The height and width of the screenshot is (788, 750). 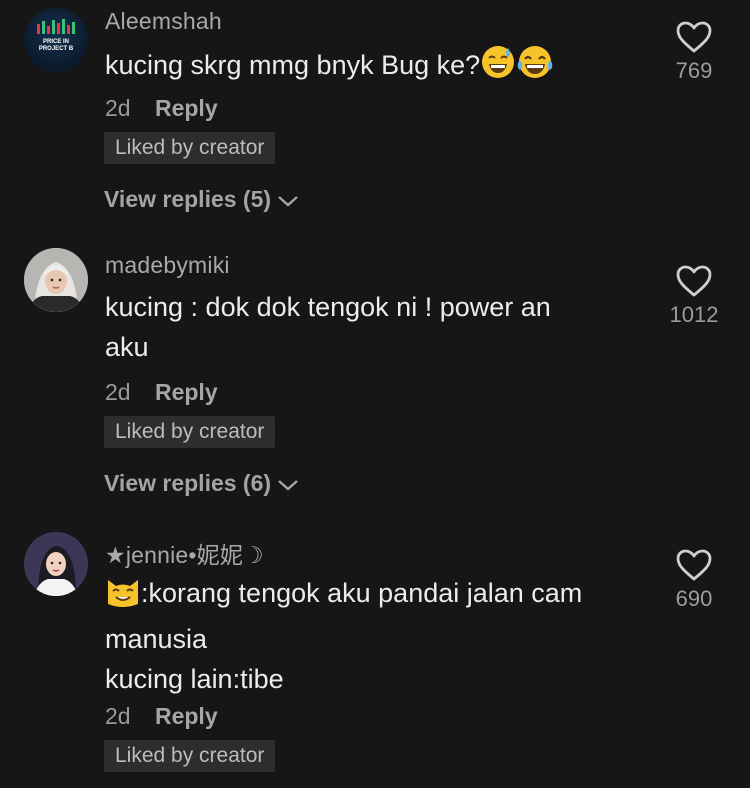 I want to click on like-button: 690, so click(x=694, y=580).